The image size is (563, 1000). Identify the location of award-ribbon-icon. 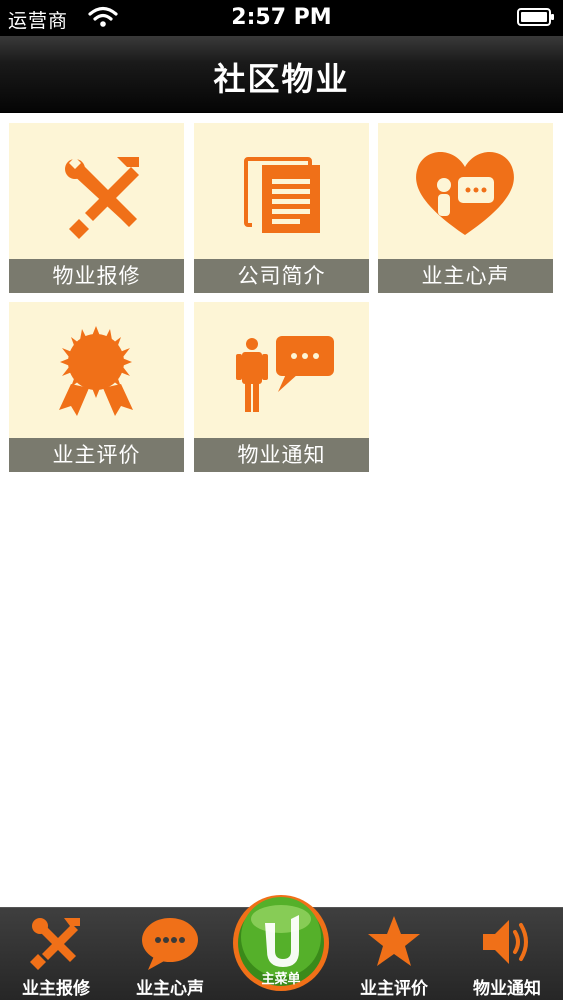
(96, 371).